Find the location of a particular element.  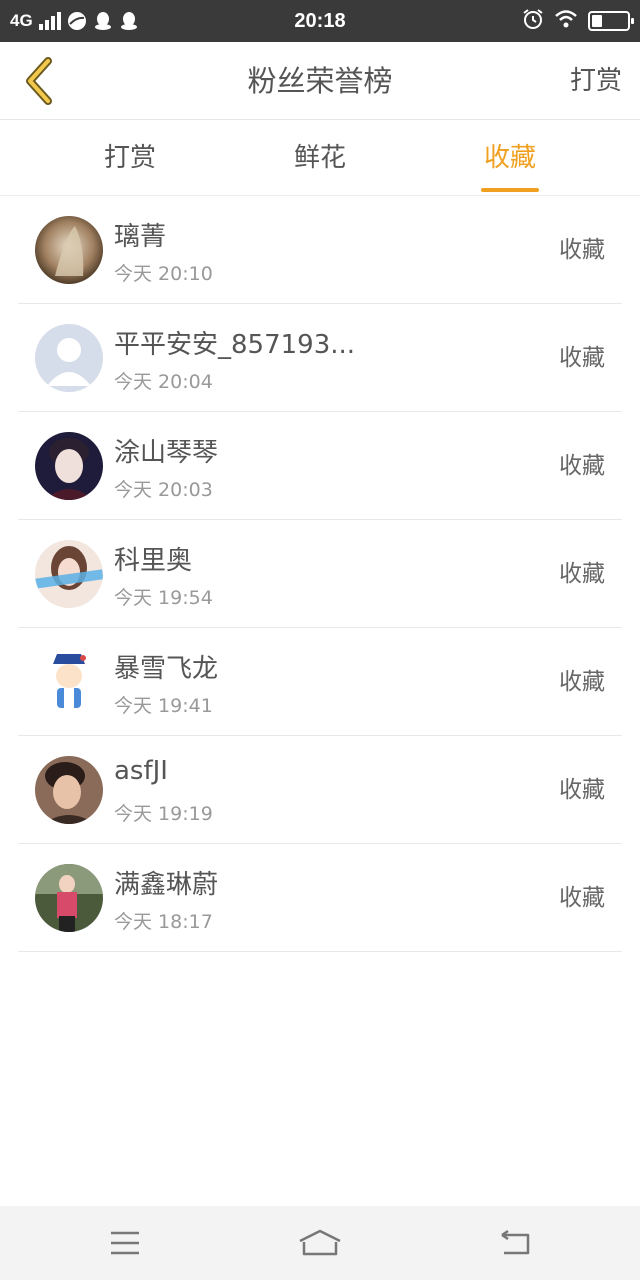

menu-icon is located at coordinates (125, 1243).